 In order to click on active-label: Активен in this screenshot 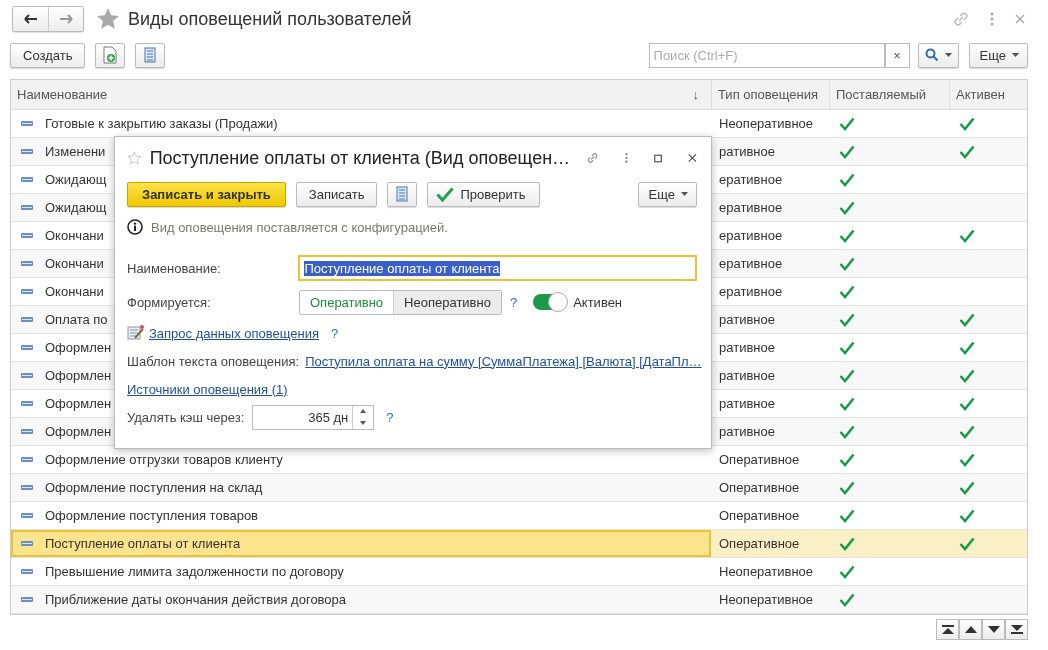, I will do `click(598, 302)`.